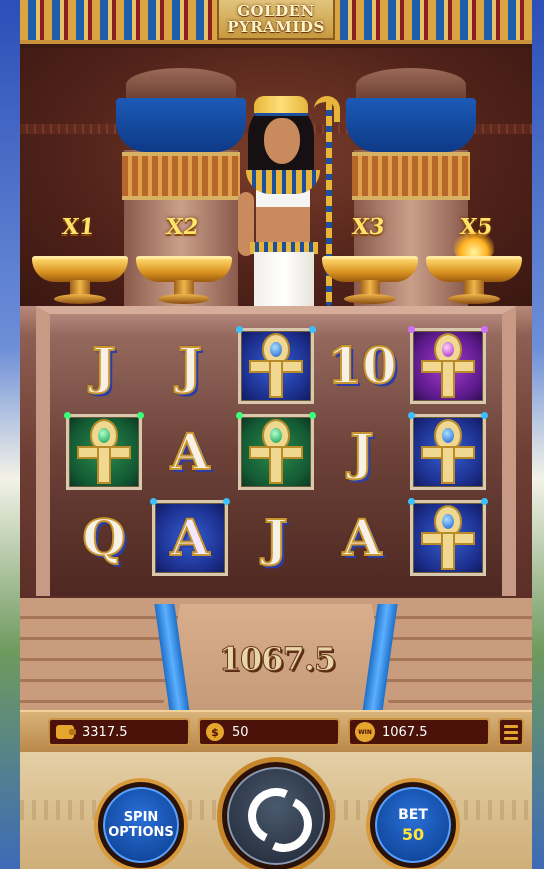  I want to click on info-bar: 3317.5 $ 50 WIN 1067.5, so click(276, 731).